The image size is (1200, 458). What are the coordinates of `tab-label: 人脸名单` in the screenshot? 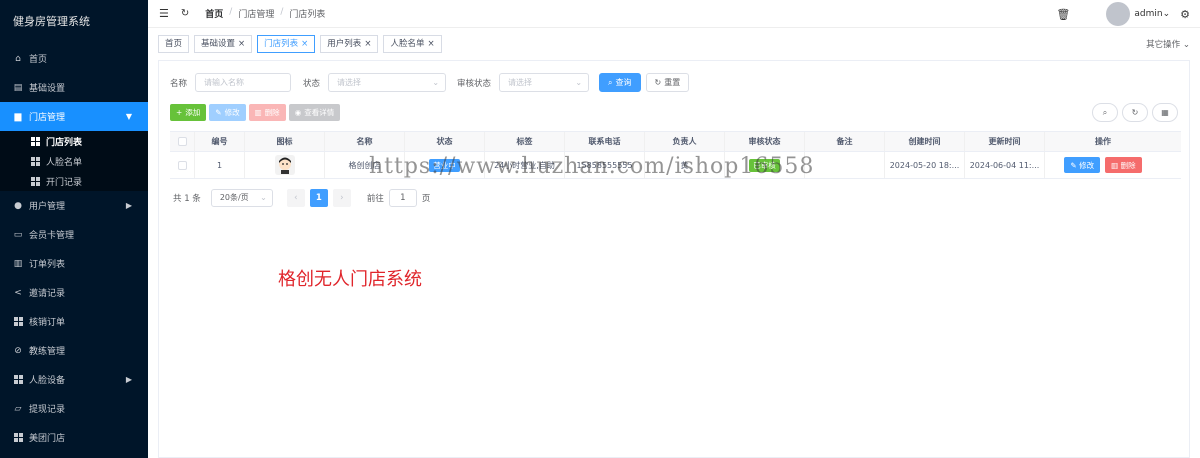 It's located at (407, 44).